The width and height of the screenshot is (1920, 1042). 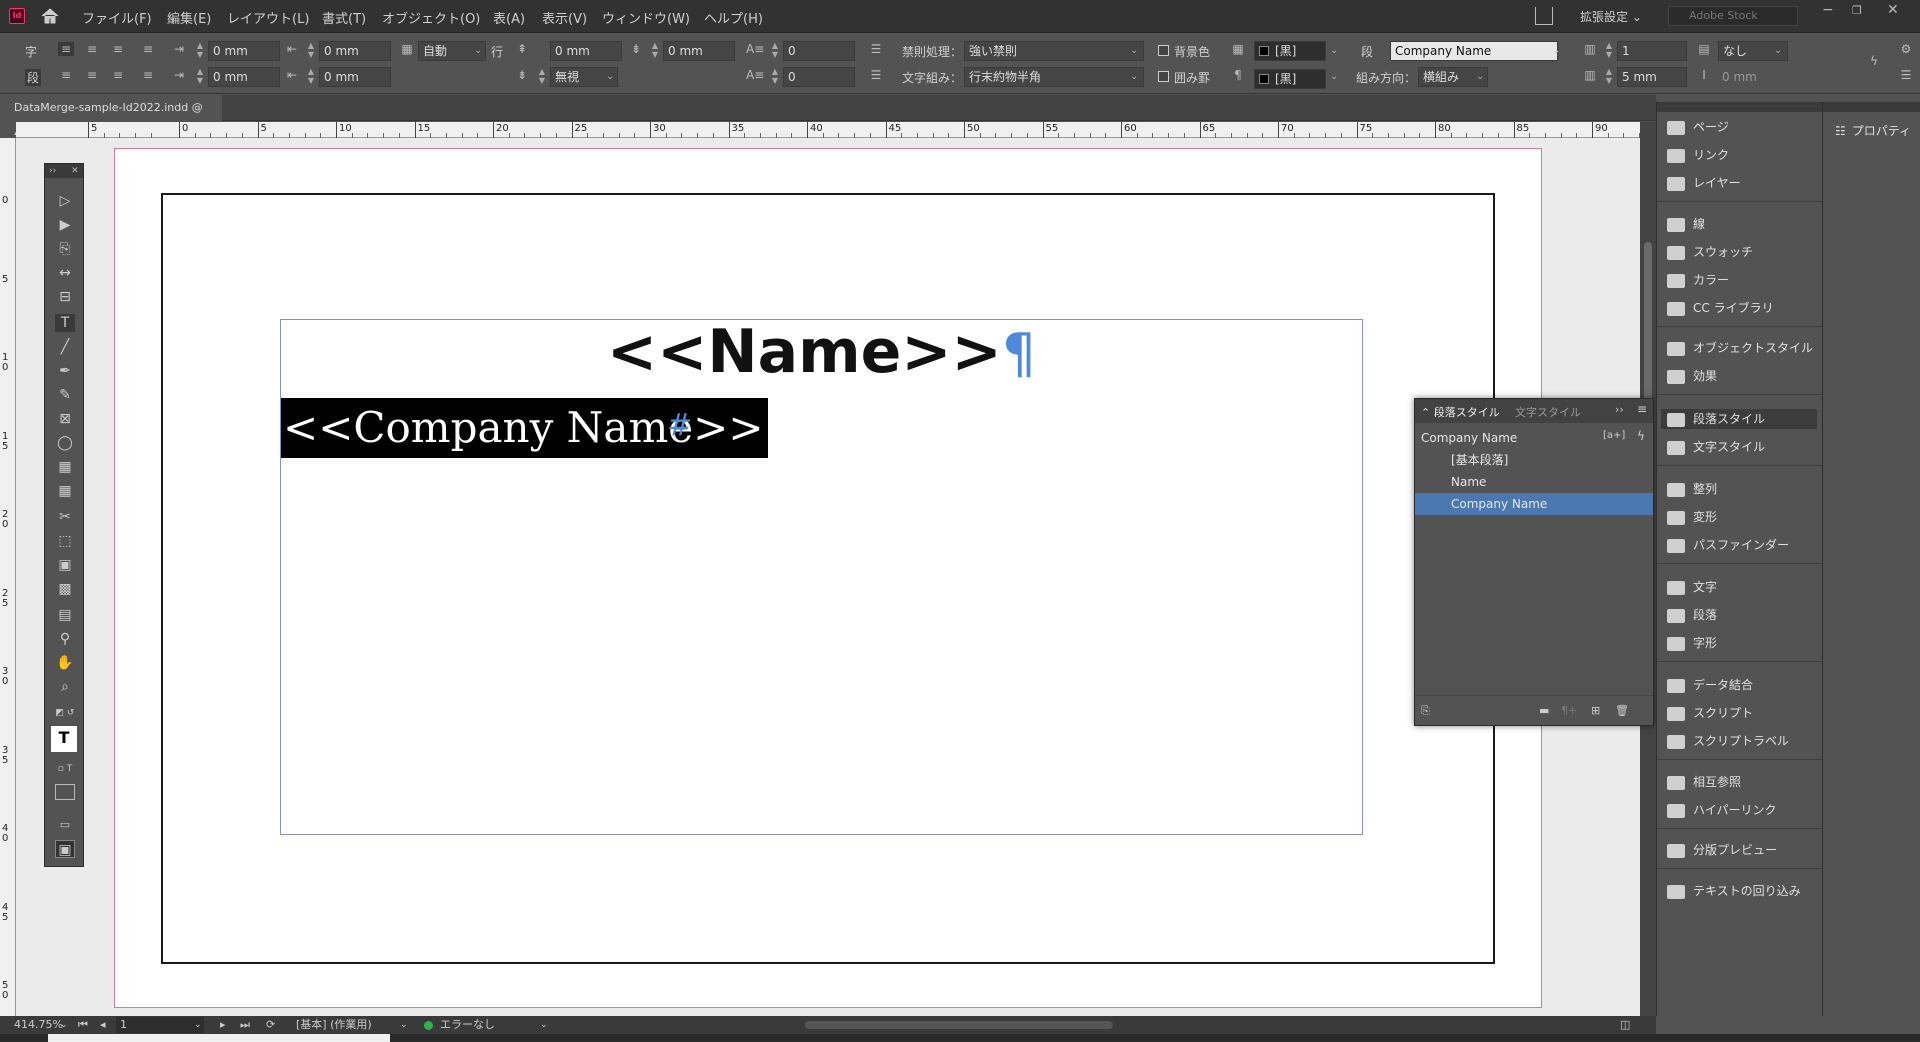 I want to click on profile-dropdown-icon: ⌄, so click(x=404, y=1025).